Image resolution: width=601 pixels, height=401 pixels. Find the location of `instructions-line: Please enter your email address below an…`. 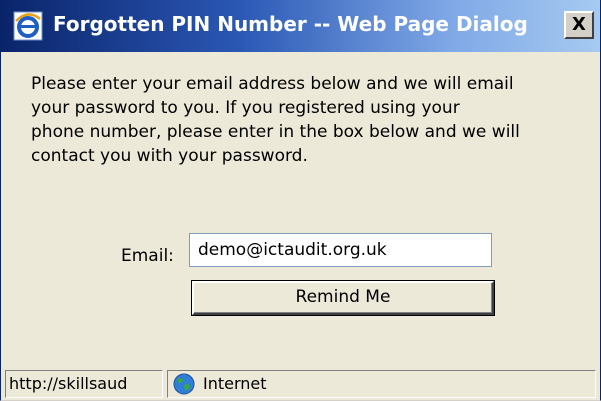

instructions-line: Please enter your email address below an… is located at coordinates (272, 84).